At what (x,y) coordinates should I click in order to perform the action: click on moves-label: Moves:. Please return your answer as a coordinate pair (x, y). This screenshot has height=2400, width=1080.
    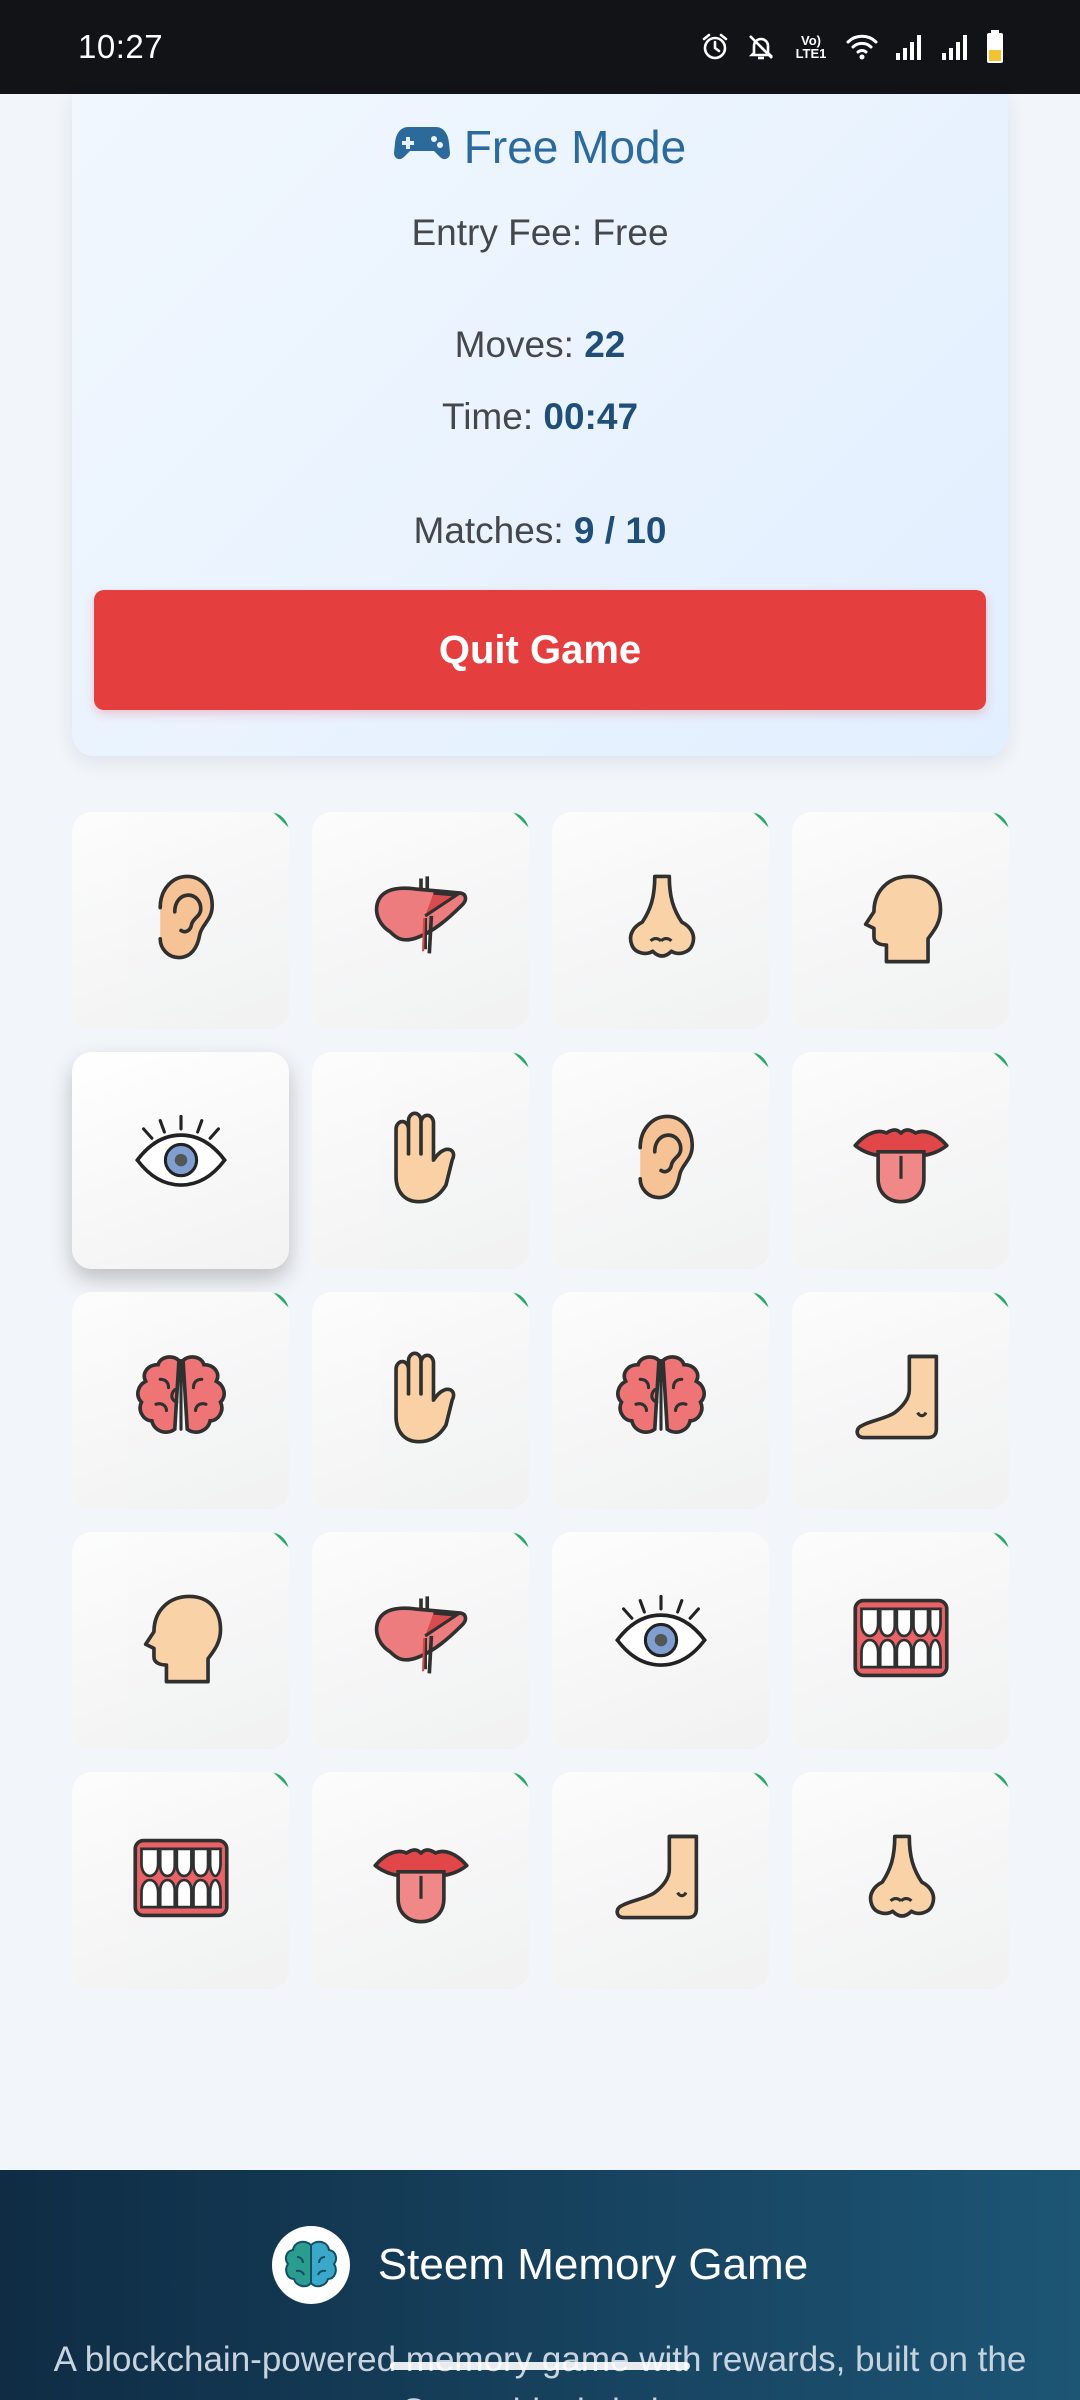
    Looking at the image, I should click on (514, 344).